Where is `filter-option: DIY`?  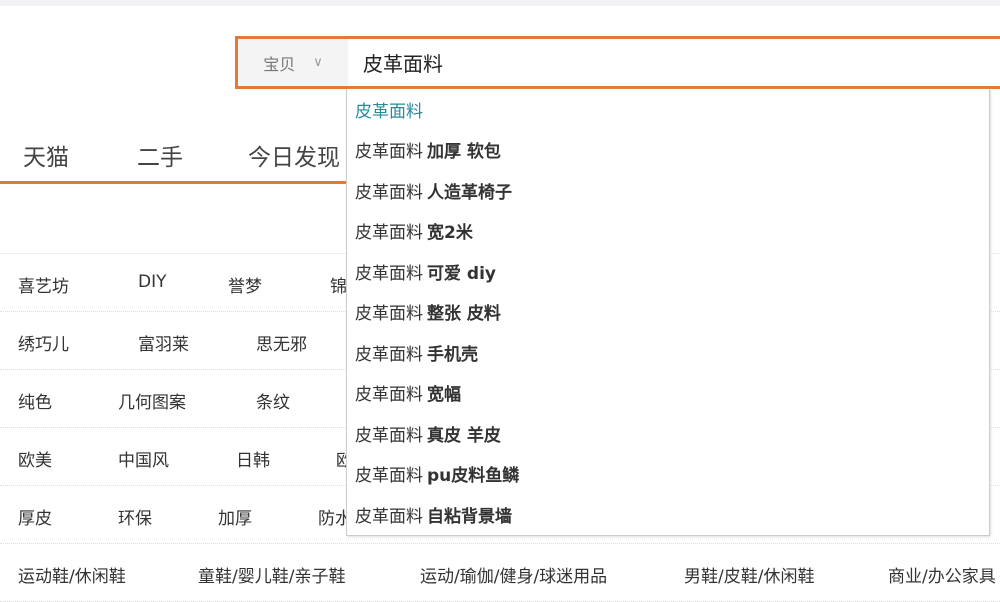 filter-option: DIY is located at coordinates (152, 282).